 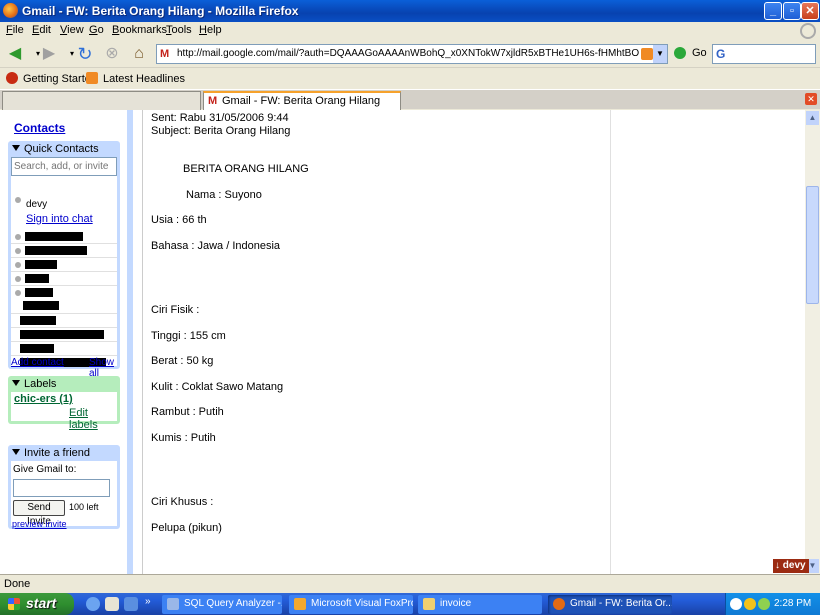 I want to click on menu-bar: File Edit View Go Bookmarks Tools Help, so click(x=410, y=31).